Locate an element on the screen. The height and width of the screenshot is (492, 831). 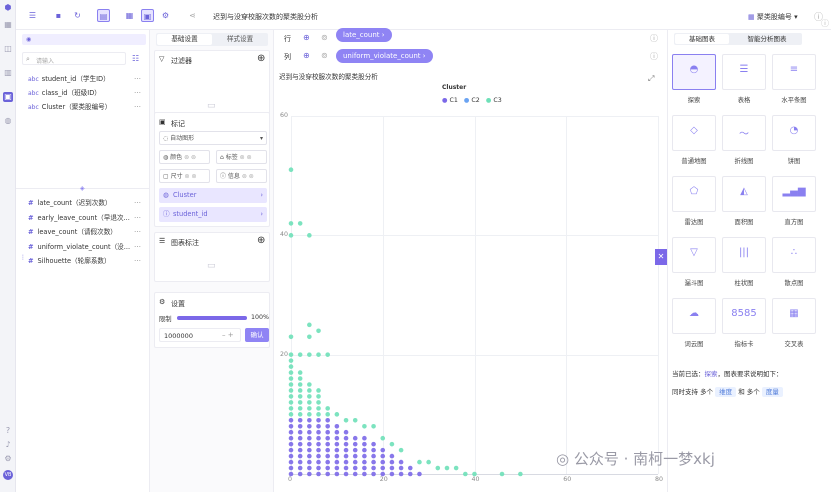
globe-icon: ◍ is located at coordinates (8, 121).